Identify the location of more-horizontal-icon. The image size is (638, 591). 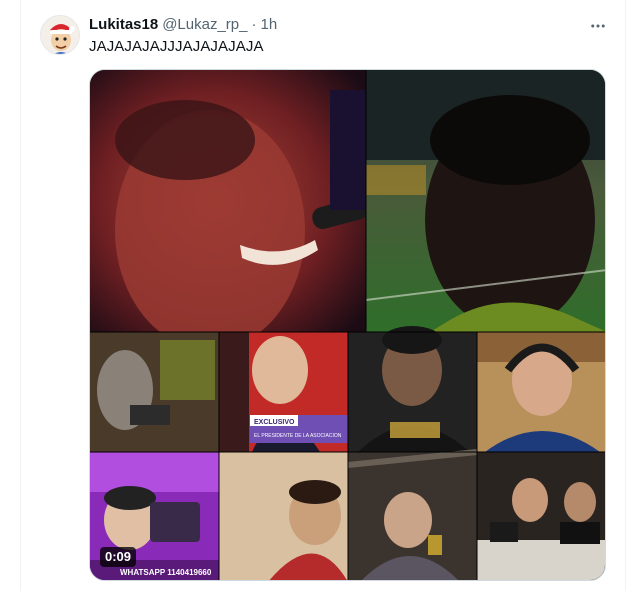
(598, 26).